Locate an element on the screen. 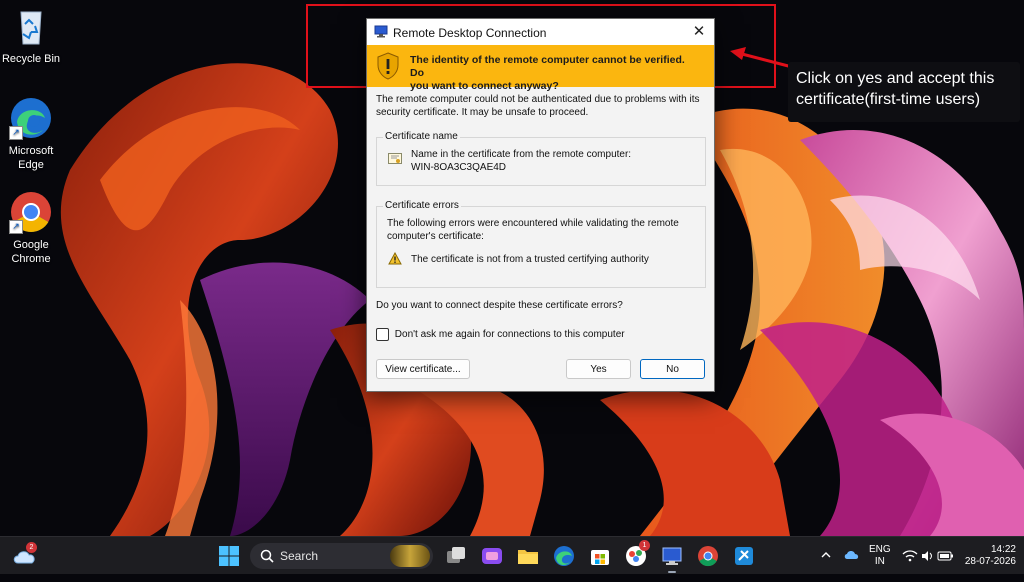 Image resolution: width=1024 pixels, height=582 pixels. desktop-icon-google-chrome: ↗ Google Chrome is located at coordinates (33, 228).